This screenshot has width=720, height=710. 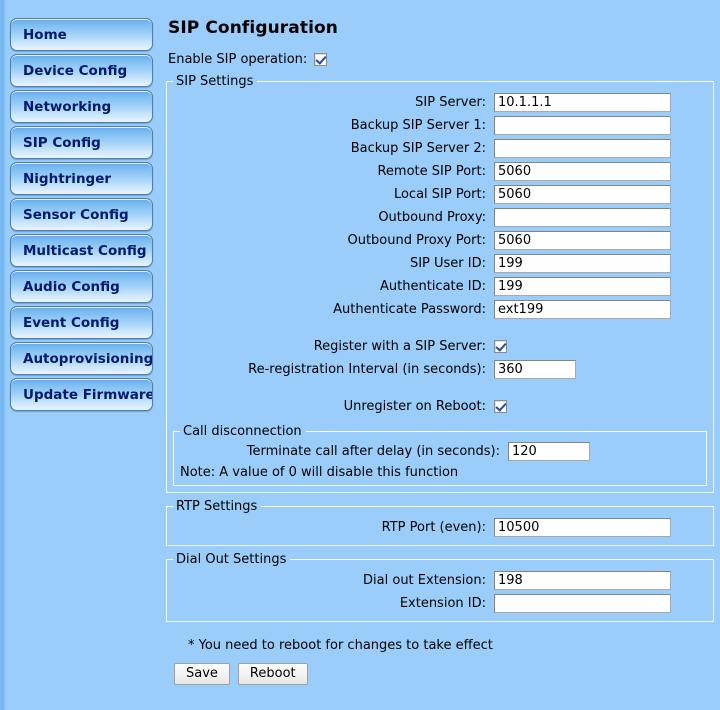 What do you see at coordinates (238, 59) in the screenshot?
I see `enable-sip-label: Enable SIP operation:` at bounding box center [238, 59].